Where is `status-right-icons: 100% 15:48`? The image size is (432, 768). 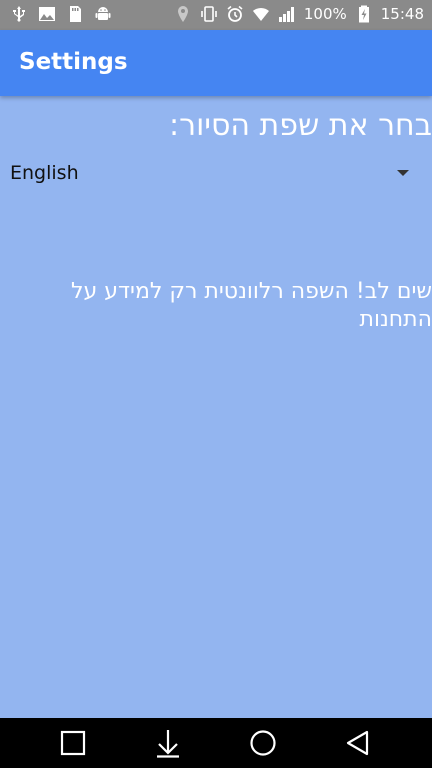
status-right-icons: 100% 15:48 is located at coordinates (299, 14).